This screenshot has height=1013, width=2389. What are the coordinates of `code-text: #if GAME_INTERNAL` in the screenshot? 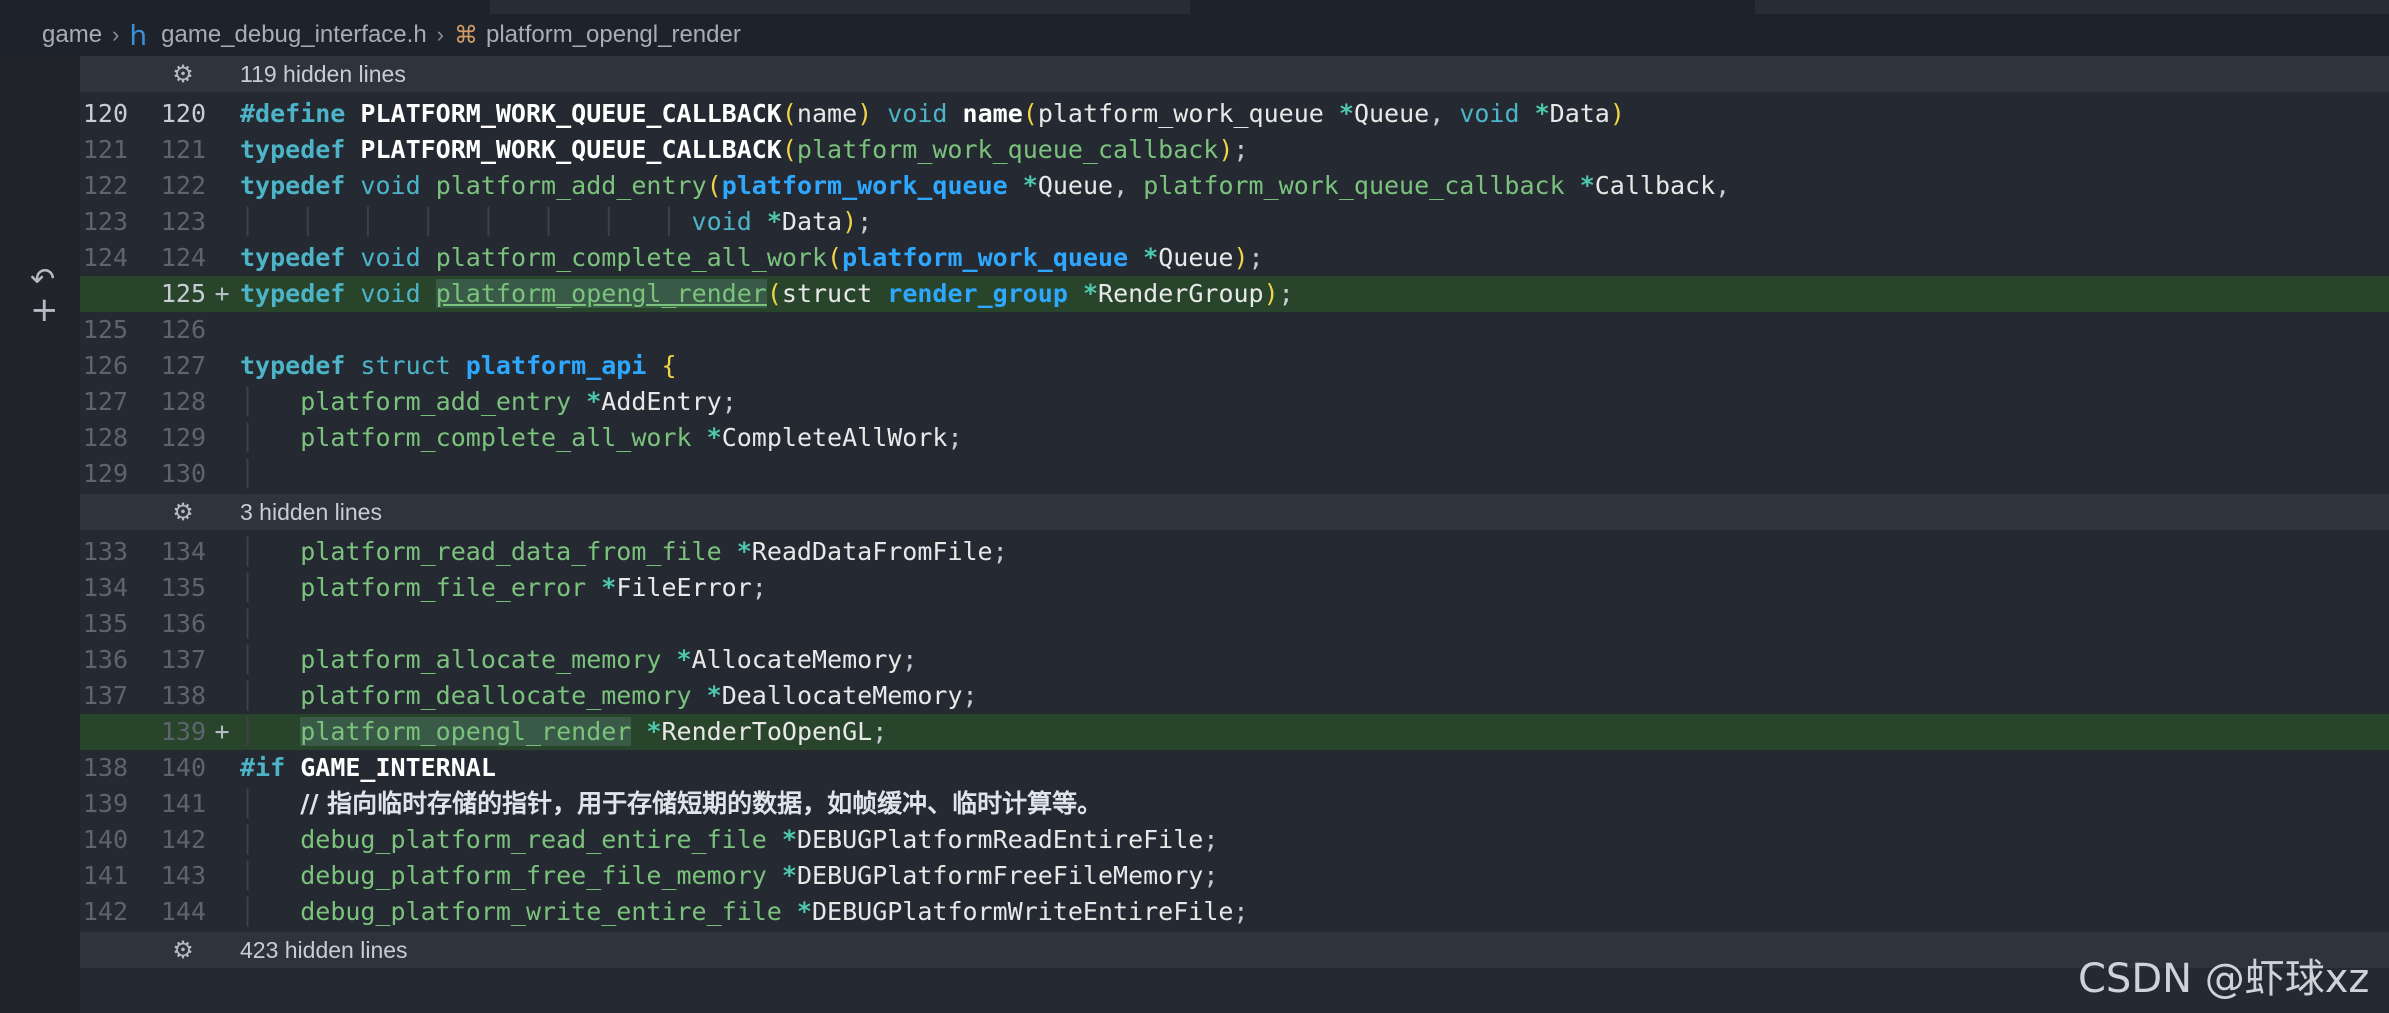 It's located at (368, 768).